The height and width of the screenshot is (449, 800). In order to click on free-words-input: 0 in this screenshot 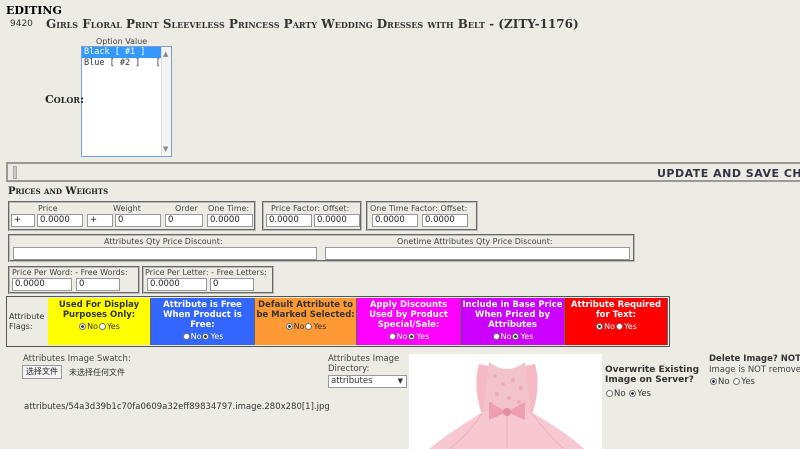, I will do `click(98, 284)`.